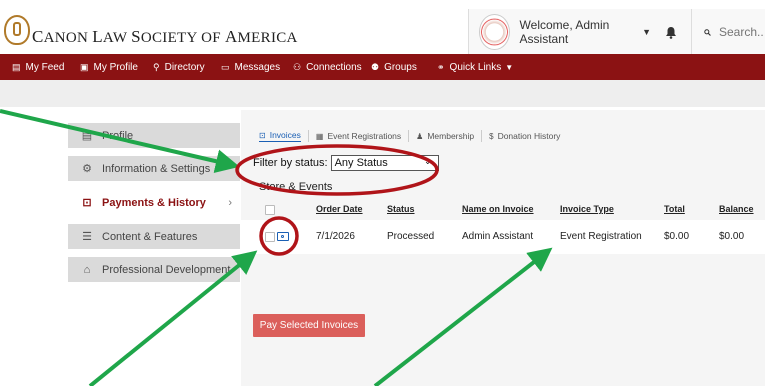 The width and height of the screenshot is (765, 386). What do you see at coordinates (394, 67) in the screenshot?
I see `nav-groups: ⚉ Groups` at bounding box center [394, 67].